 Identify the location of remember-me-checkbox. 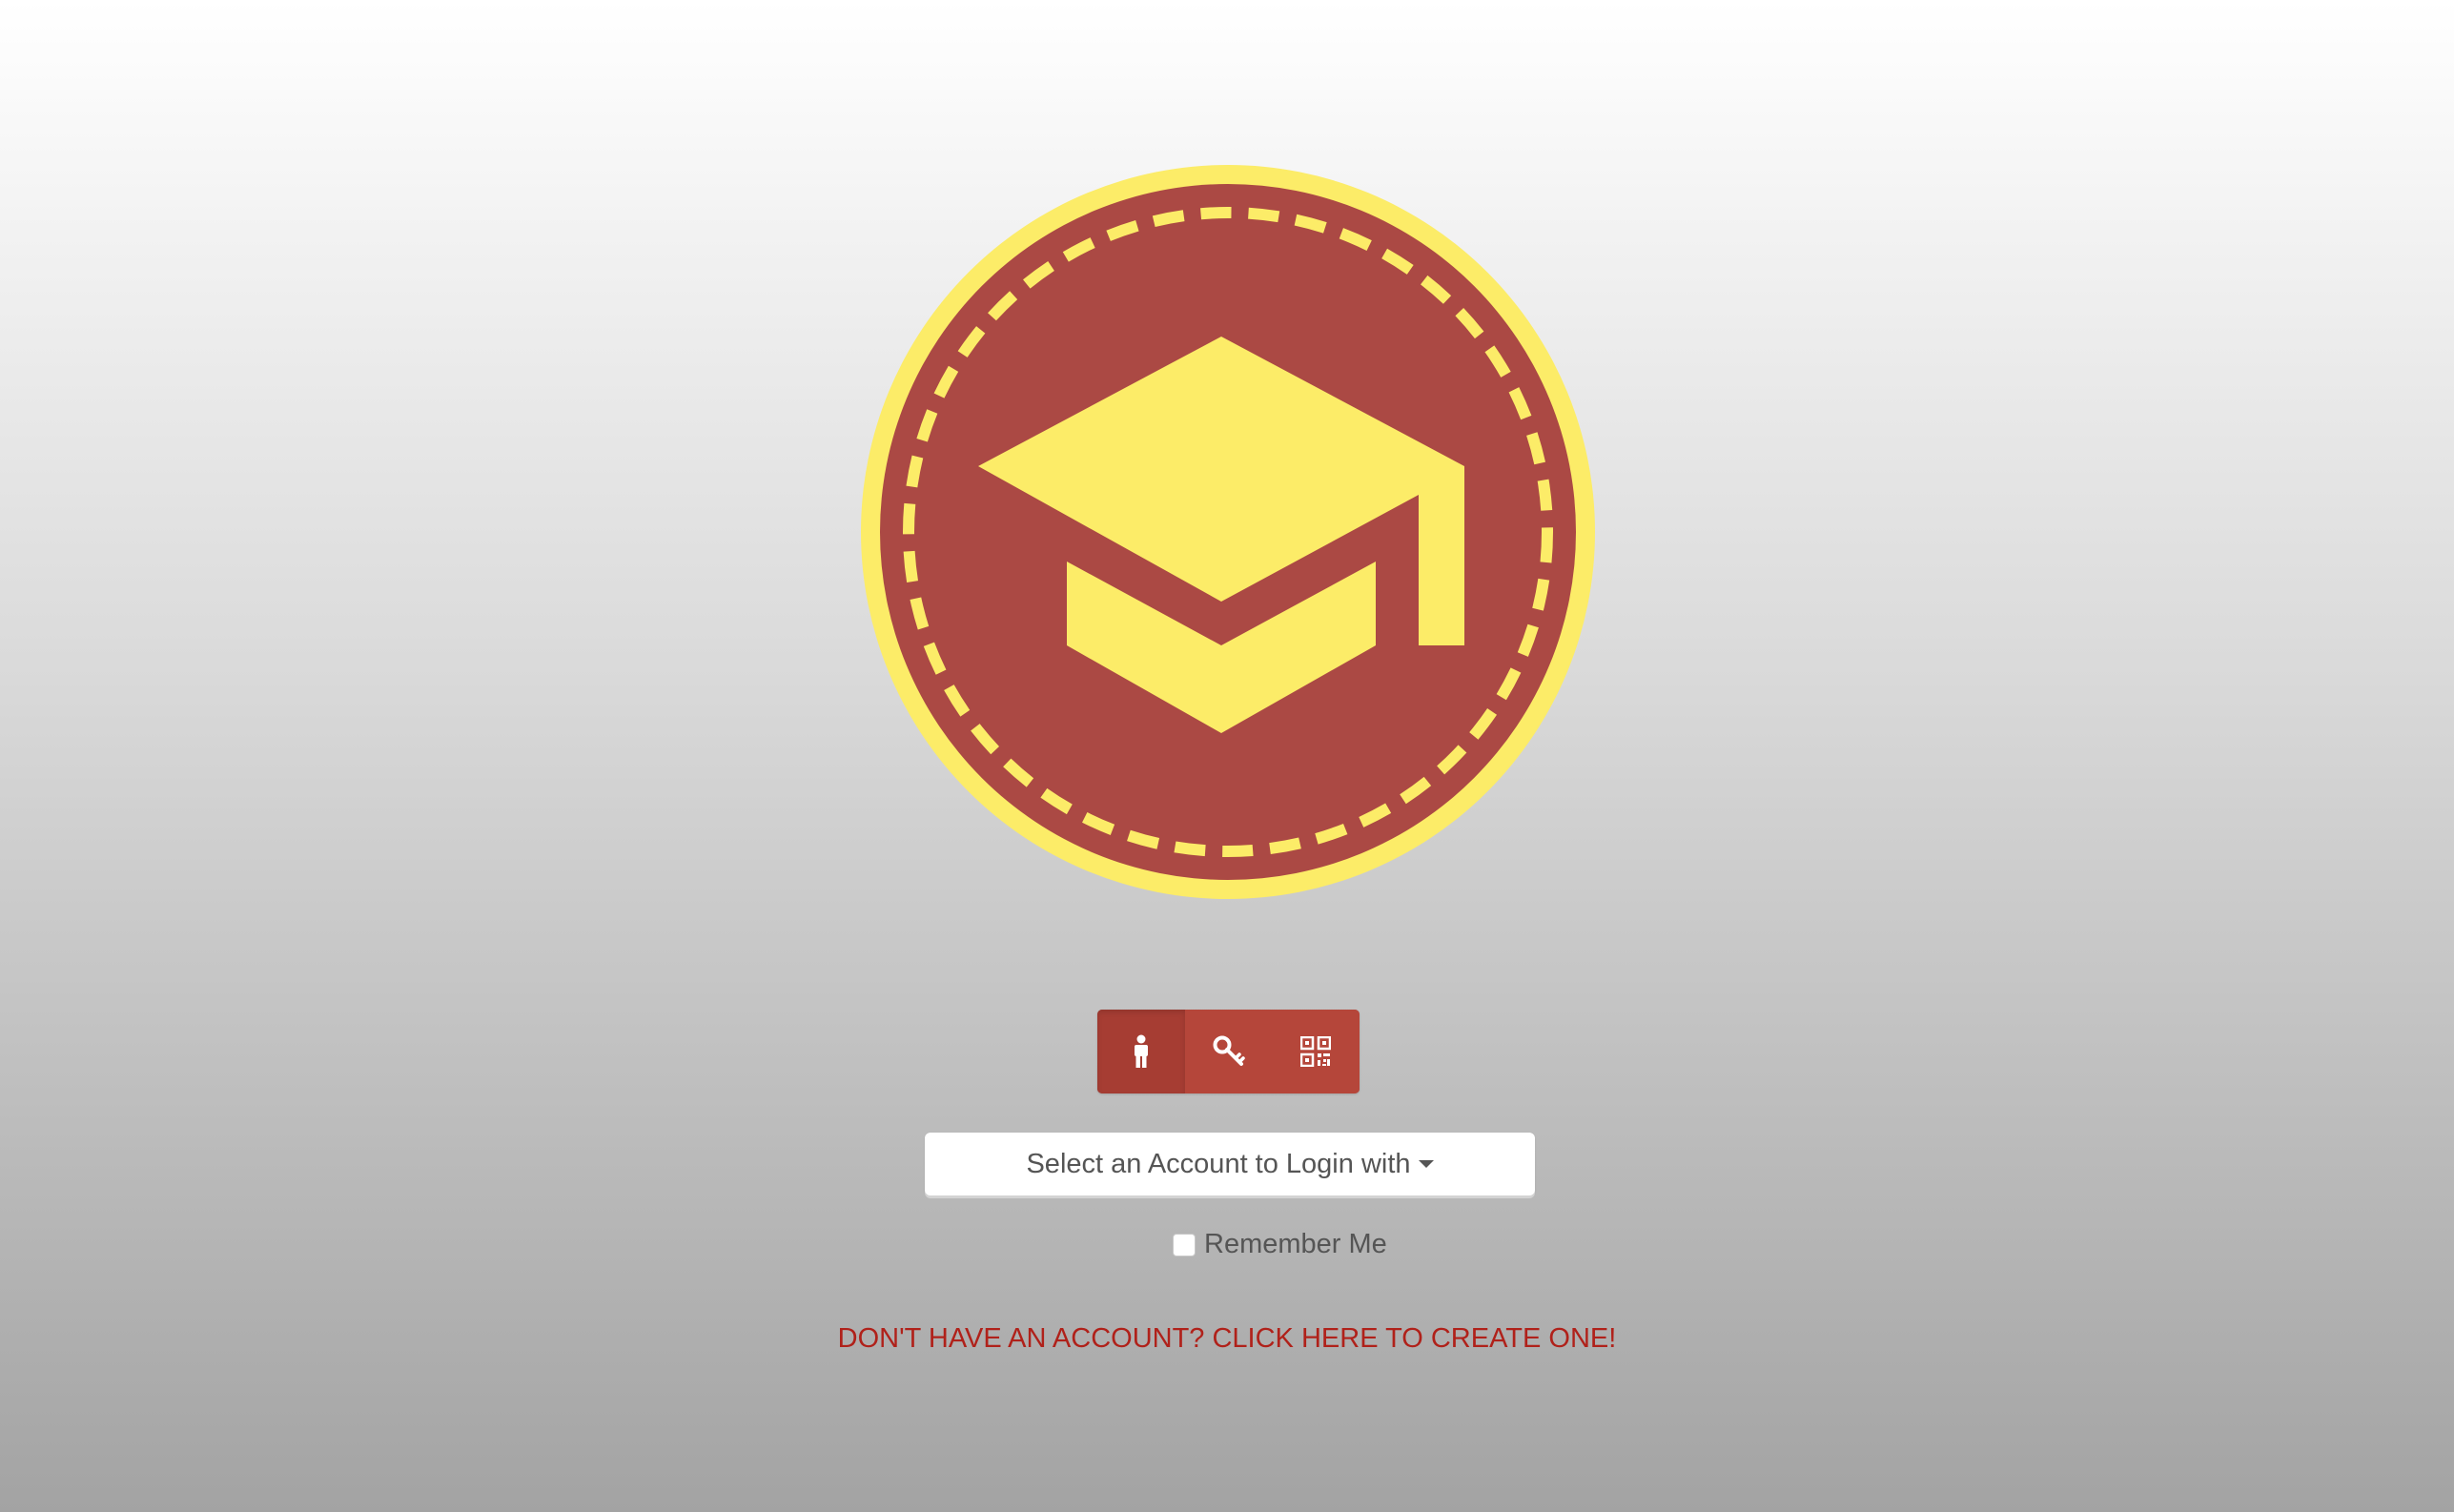
(1184, 1245).